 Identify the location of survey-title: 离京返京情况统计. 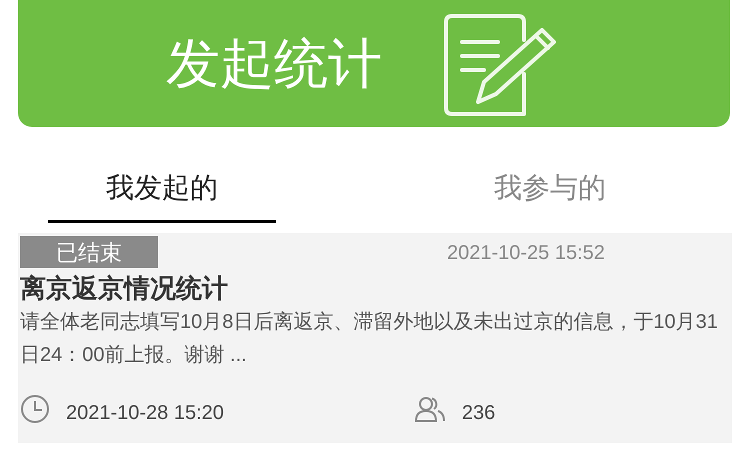
(124, 288).